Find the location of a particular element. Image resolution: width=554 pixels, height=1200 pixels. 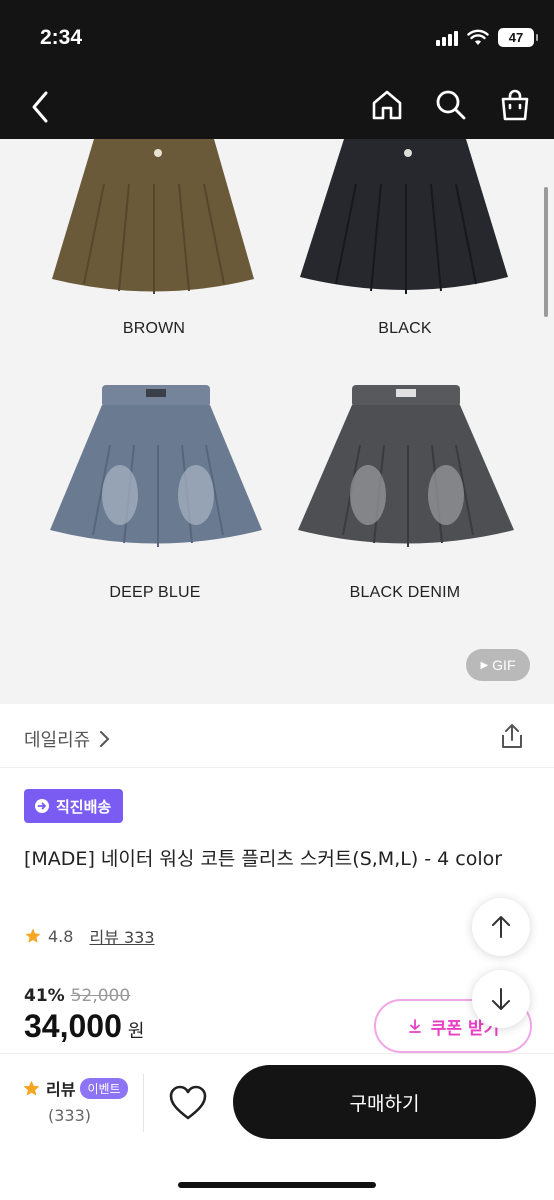

status-icons: 47 is located at coordinates (487, 37).